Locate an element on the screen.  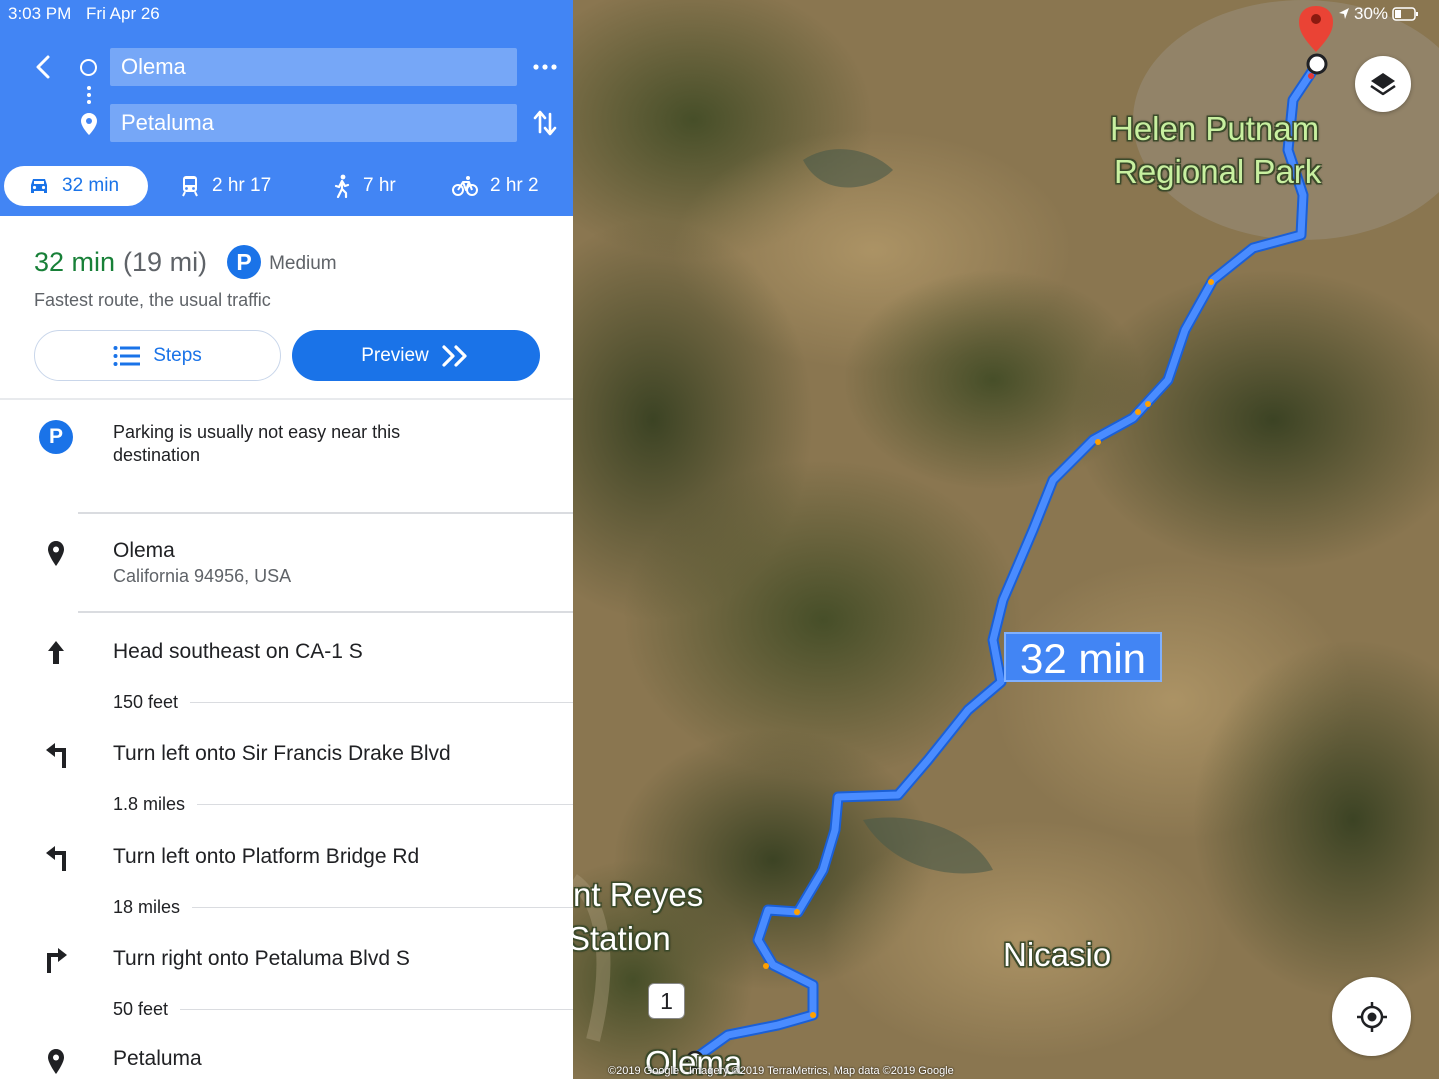
highway-shield: 1 is located at coordinates (666, 1001).